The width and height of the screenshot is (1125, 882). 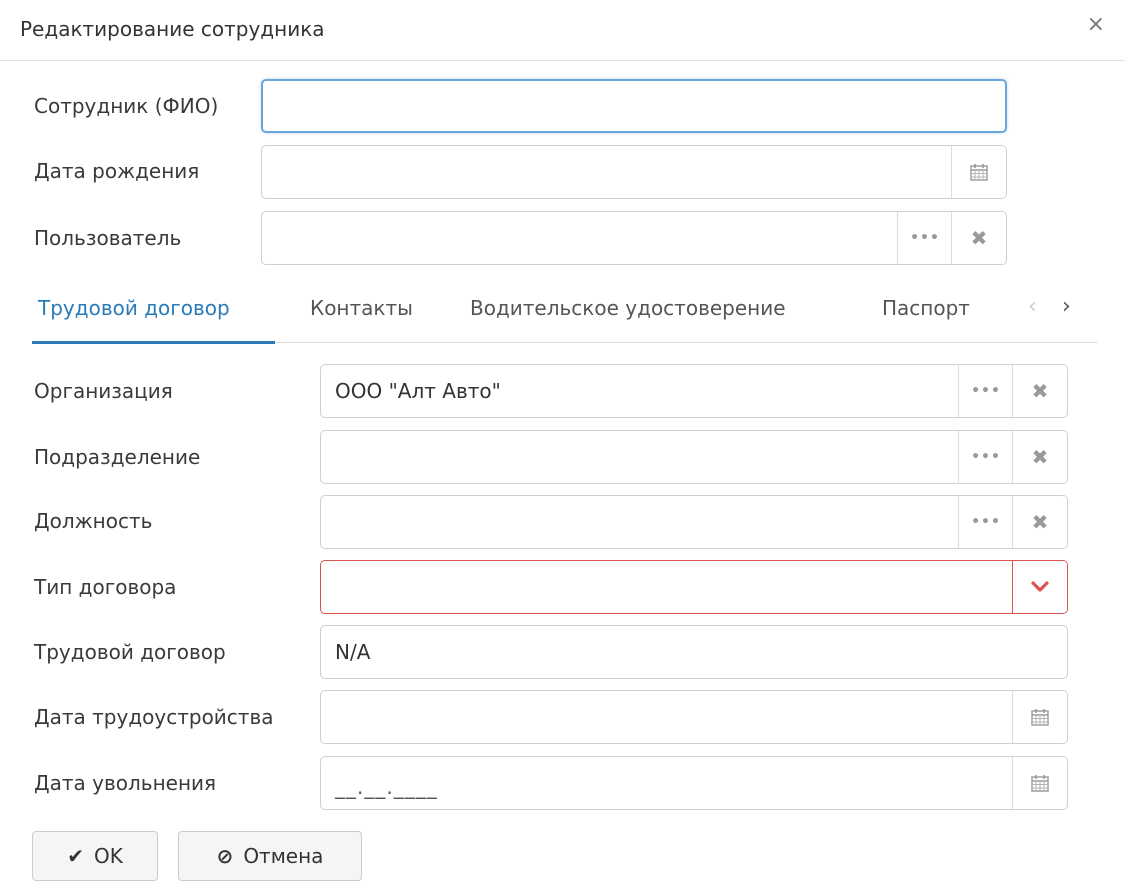 I want to click on labor-contract-value: N/A, so click(x=353, y=652).